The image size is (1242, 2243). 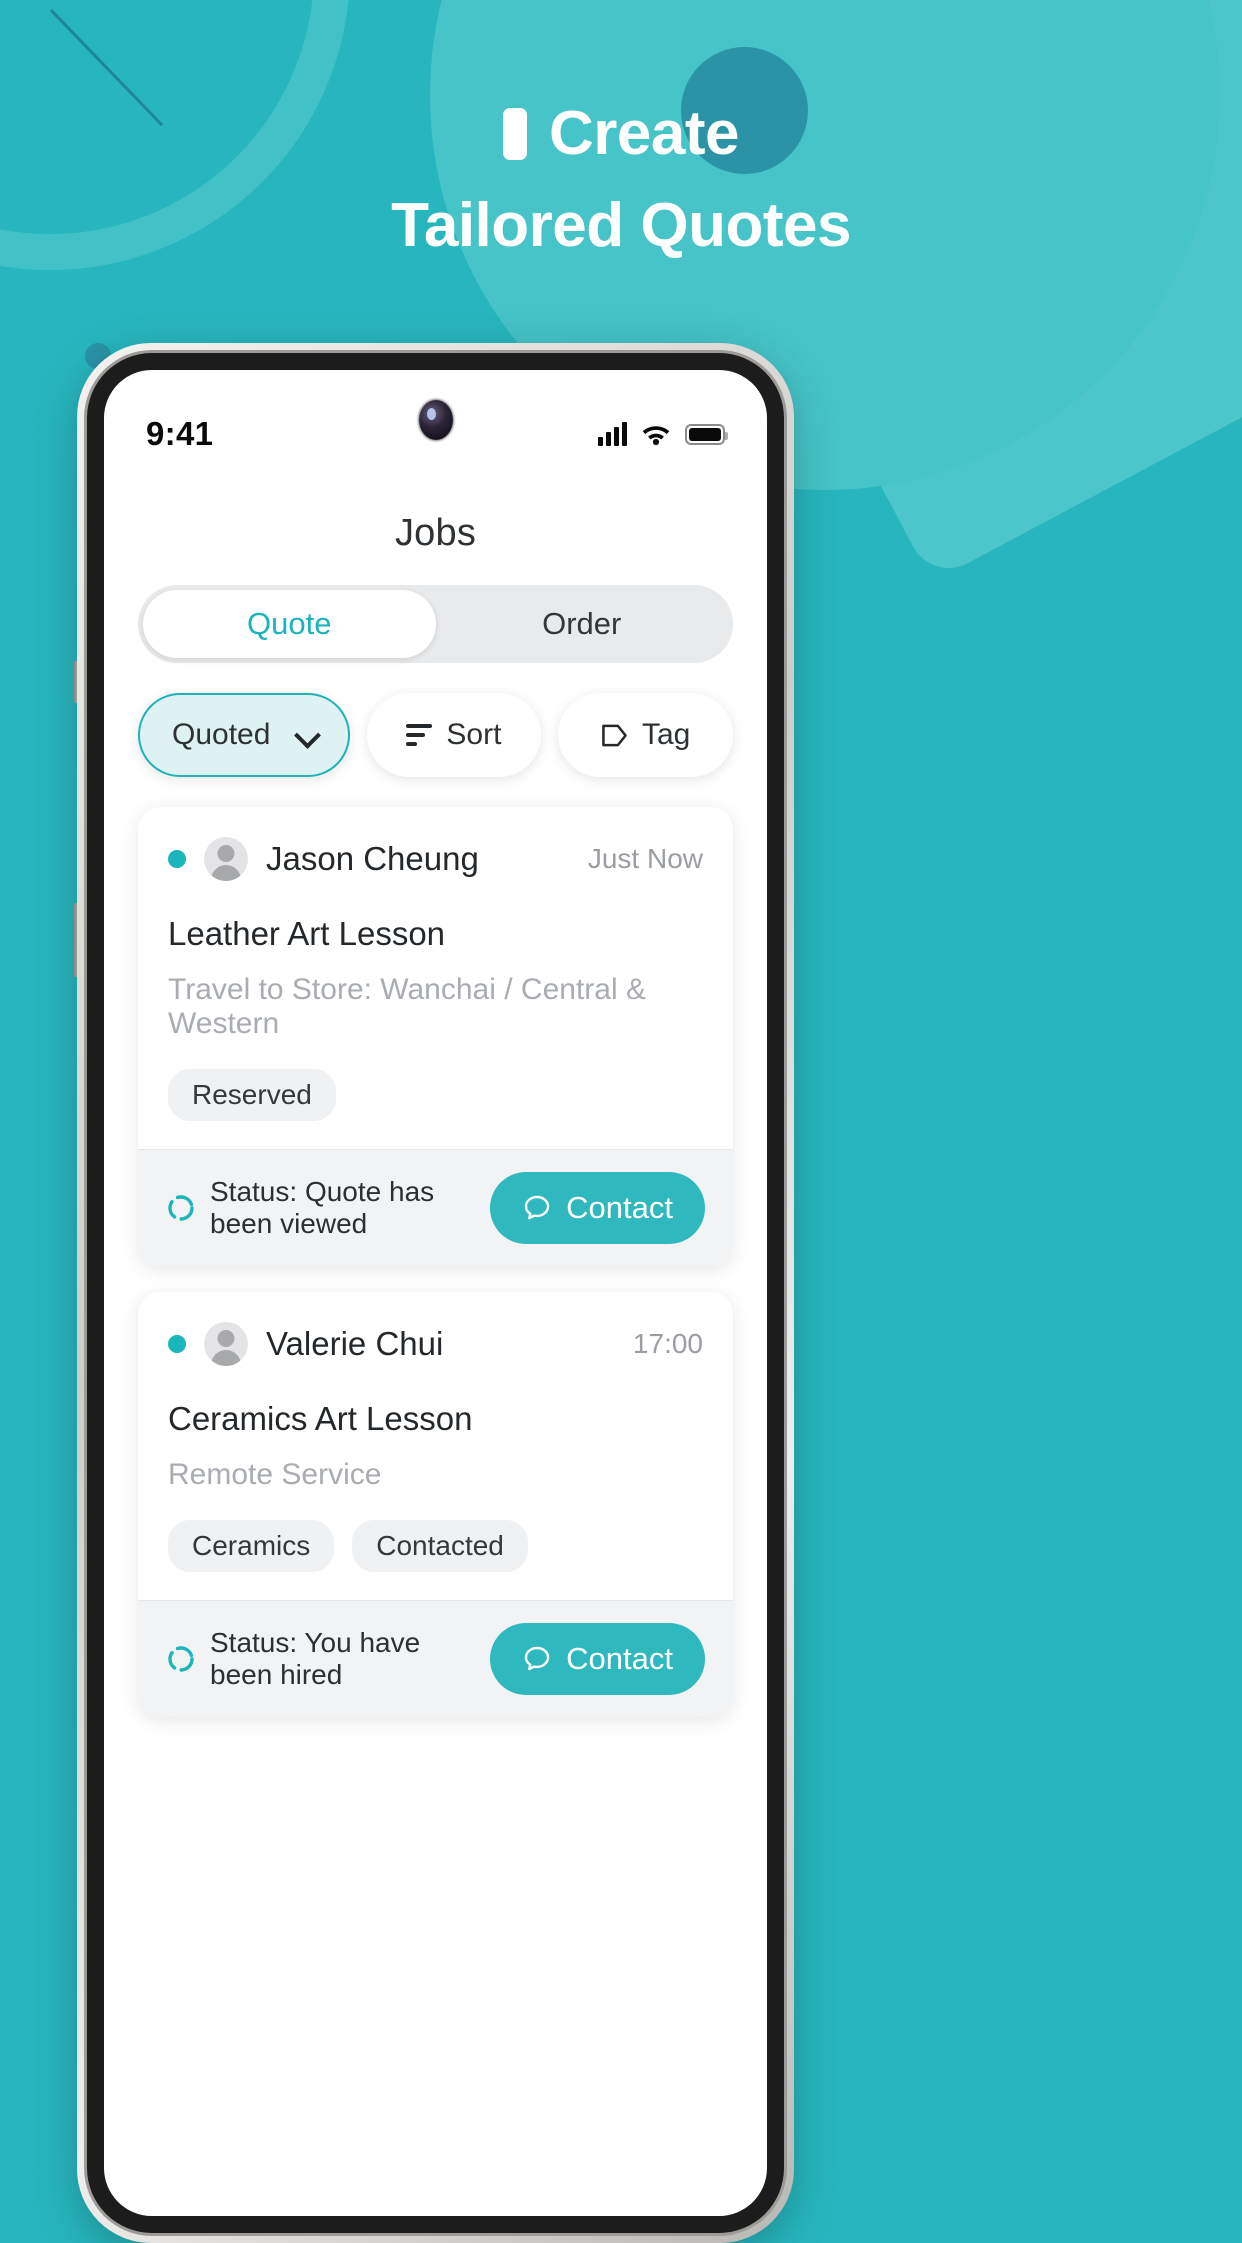 I want to click on battery-icon, so click(x=706, y=434).